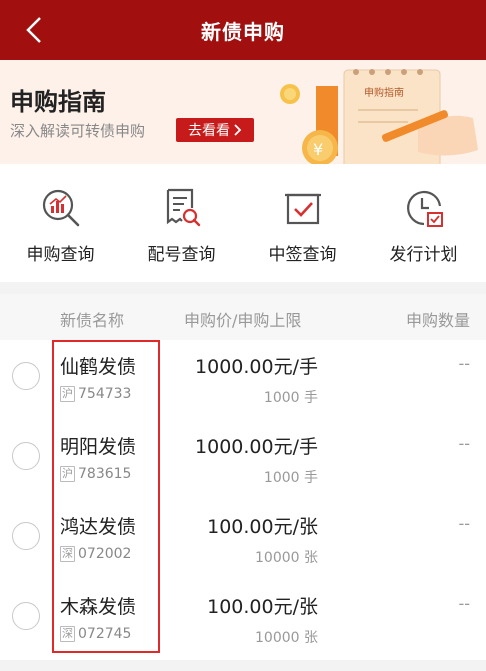 The height and width of the screenshot is (671, 486). What do you see at coordinates (243, 320) in the screenshot?
I see `header-price-limit: 申购价/申购上限` at bounding box center [243, 320].